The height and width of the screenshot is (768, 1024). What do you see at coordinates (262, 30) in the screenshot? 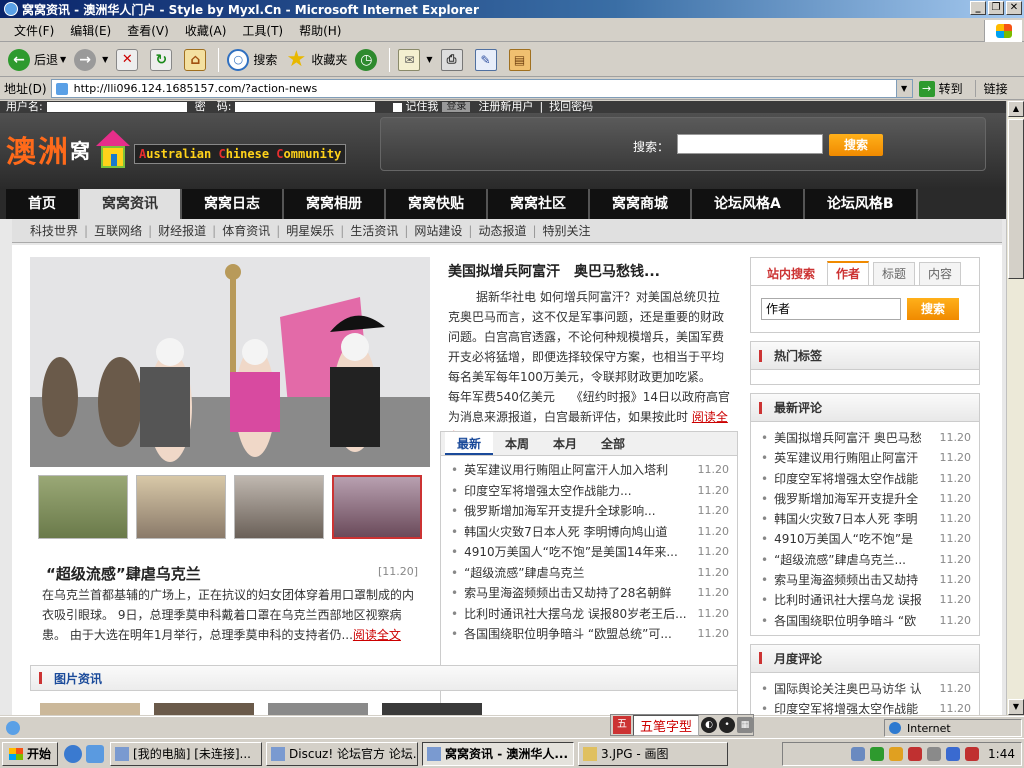
I see `menu-tools: 工具(T)` at bounding box center [262, 30].